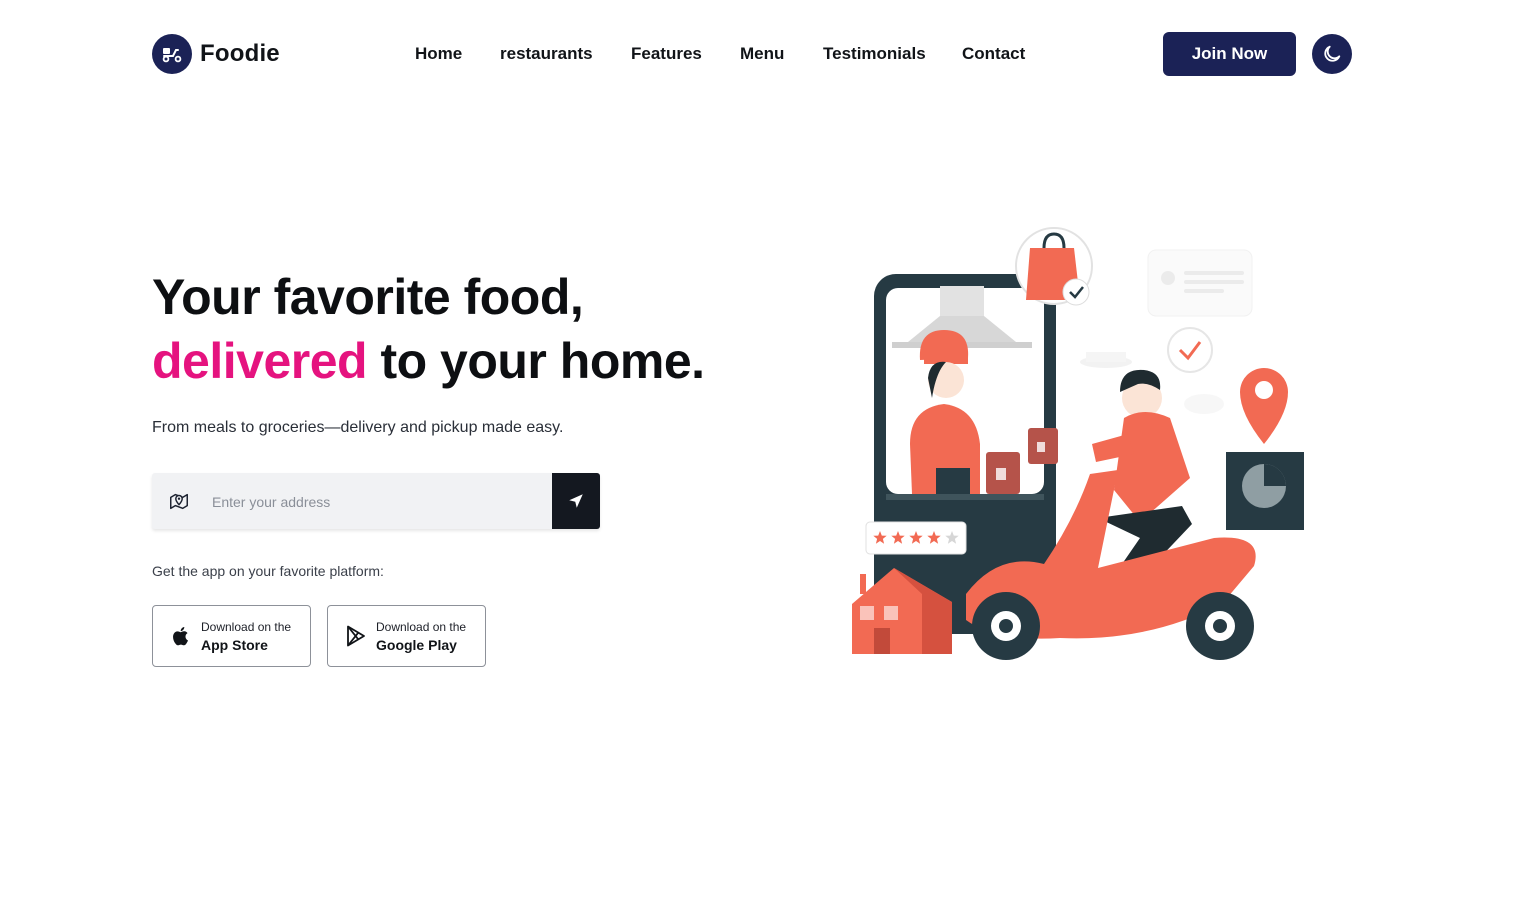 This screenshot has width=1520, height=908. Describe the element at coordinates (260, 361) in the screenshot. I see `hero-title-accent: delivered` at that location.